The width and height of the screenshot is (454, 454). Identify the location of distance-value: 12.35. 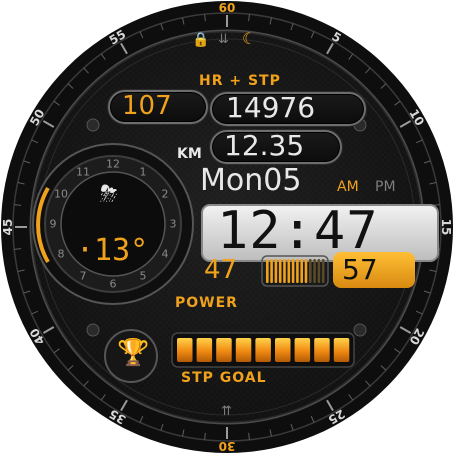
(264, 145).